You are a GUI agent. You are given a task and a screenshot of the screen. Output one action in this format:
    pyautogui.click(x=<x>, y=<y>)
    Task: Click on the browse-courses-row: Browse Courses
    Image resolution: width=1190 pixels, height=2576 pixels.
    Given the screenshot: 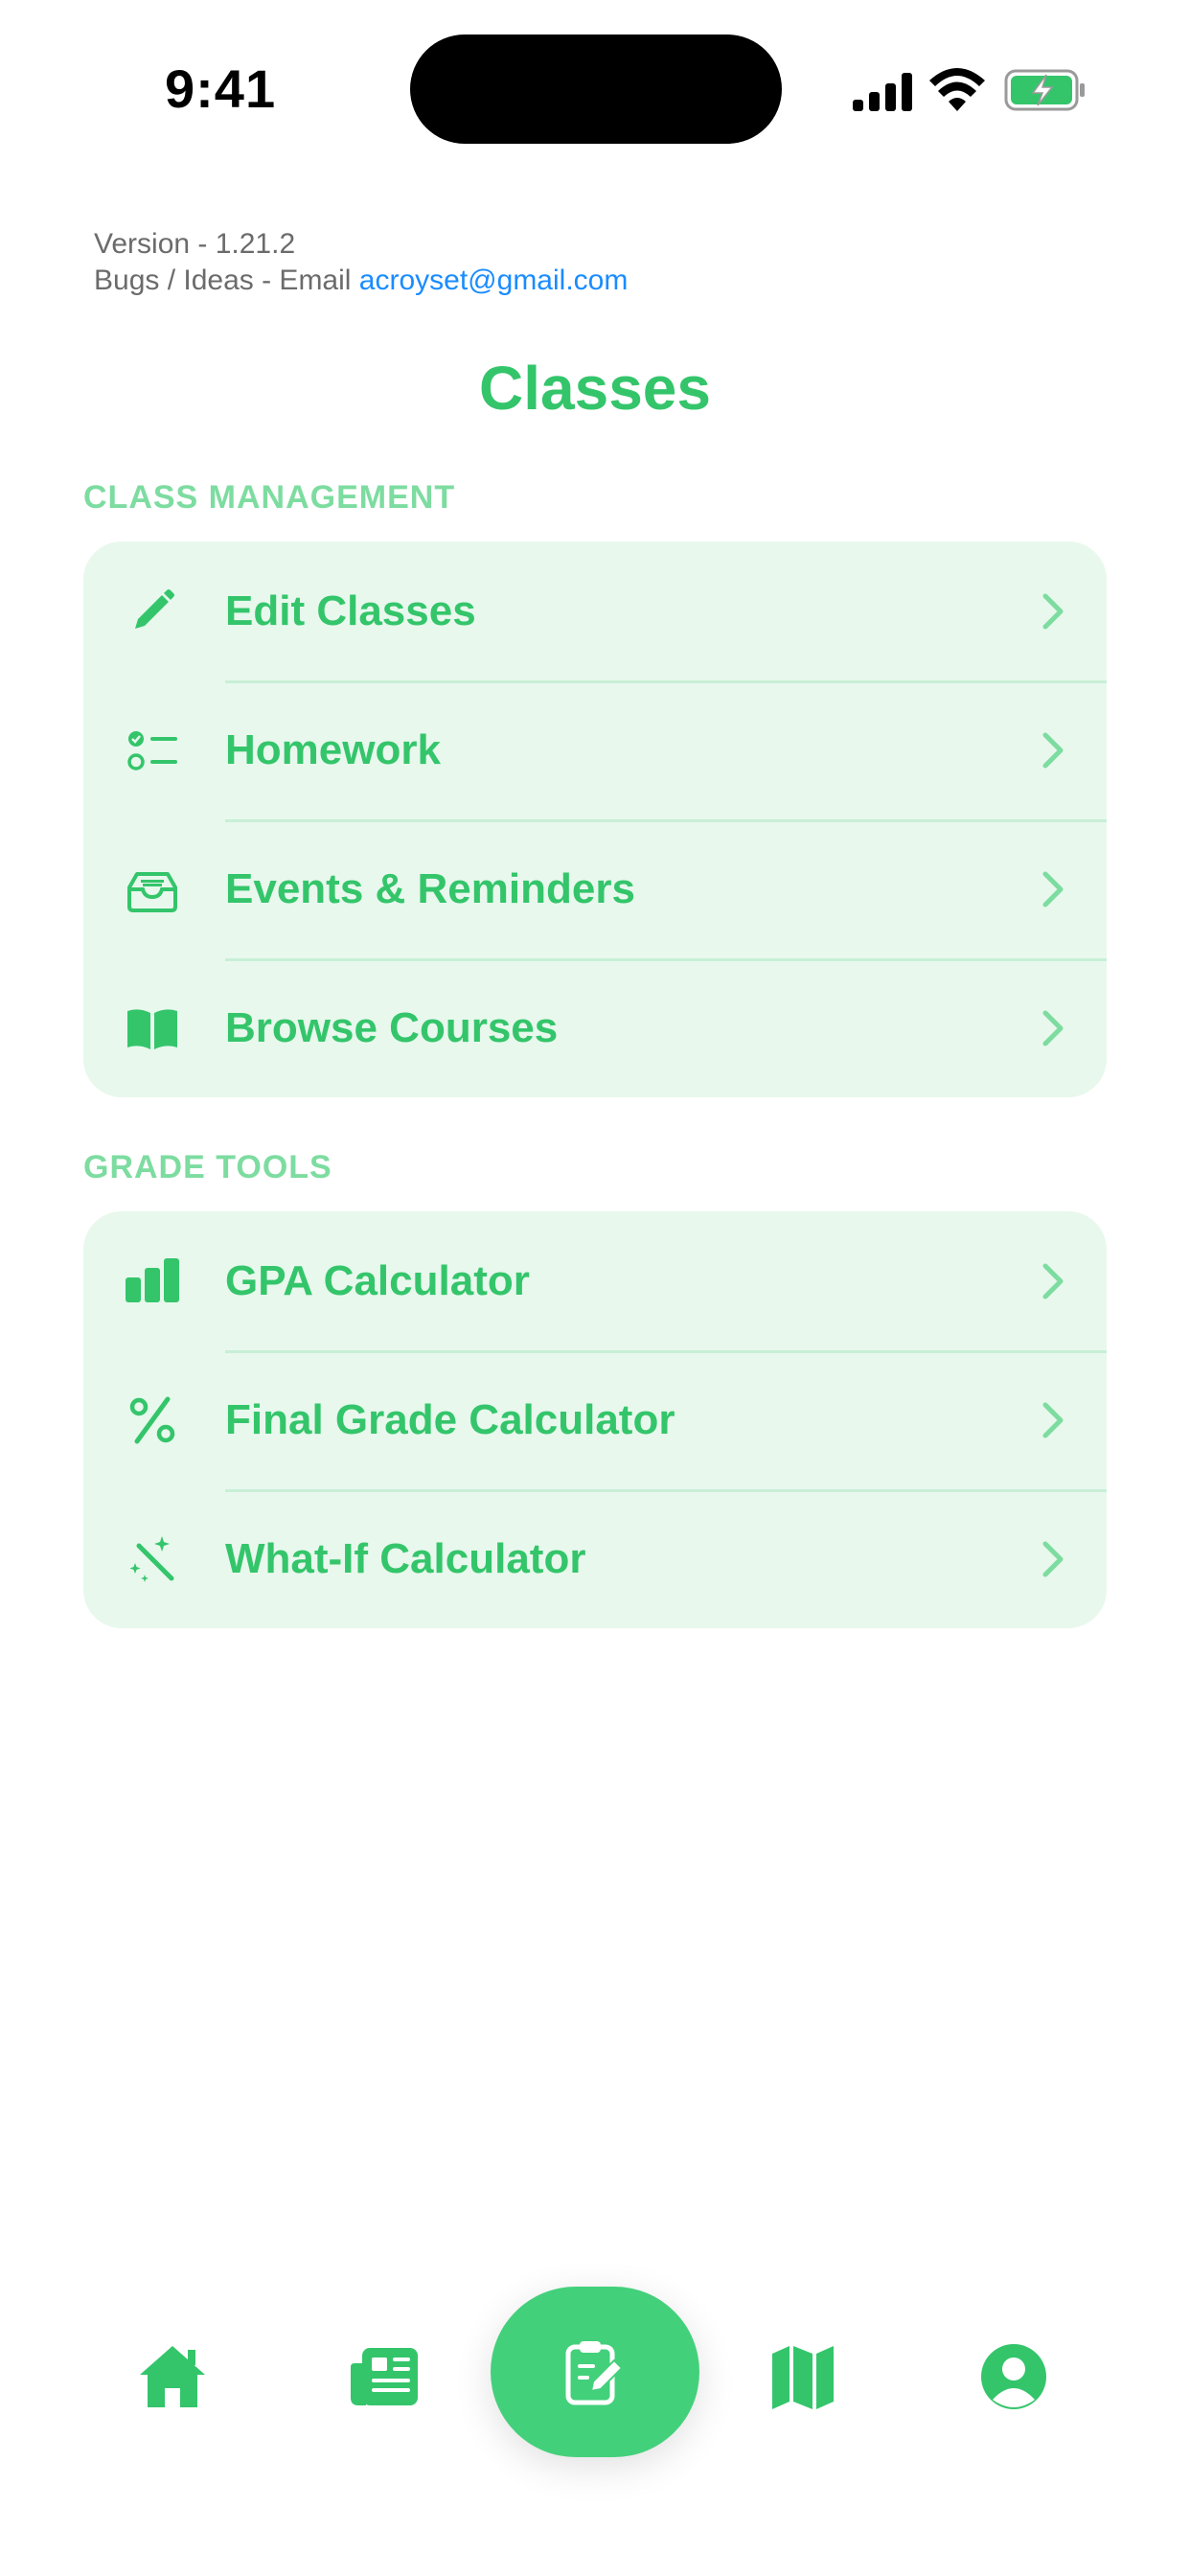 What is the action you would take?
    pyautogui.click(x=595, y=1027)
    